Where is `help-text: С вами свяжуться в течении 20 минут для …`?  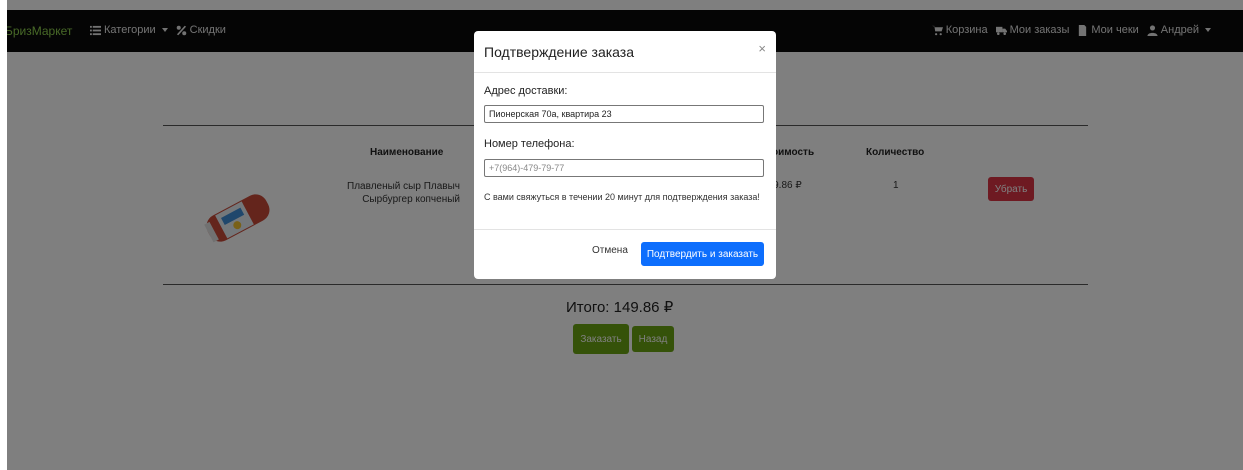
help-text: С вами свяжуться в течении 20 минут для … is located at coordinates (622, 197).